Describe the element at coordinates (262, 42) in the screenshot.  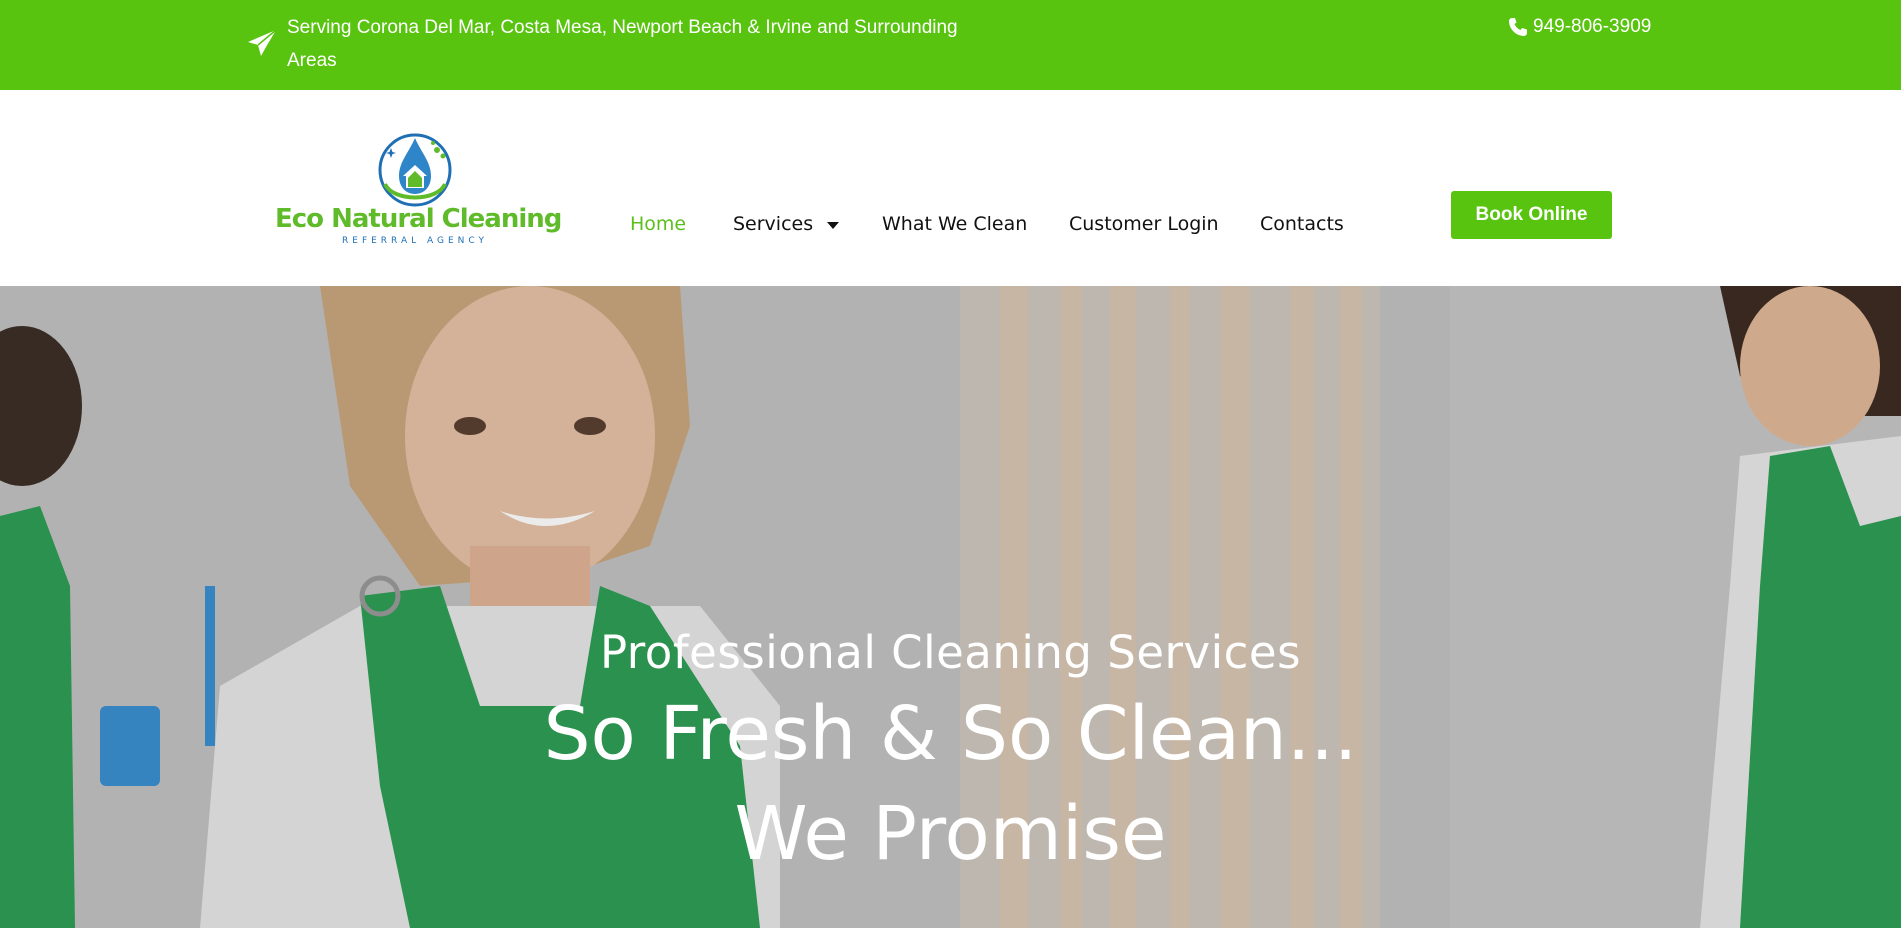
I see `paper-plane-icon` at that location.